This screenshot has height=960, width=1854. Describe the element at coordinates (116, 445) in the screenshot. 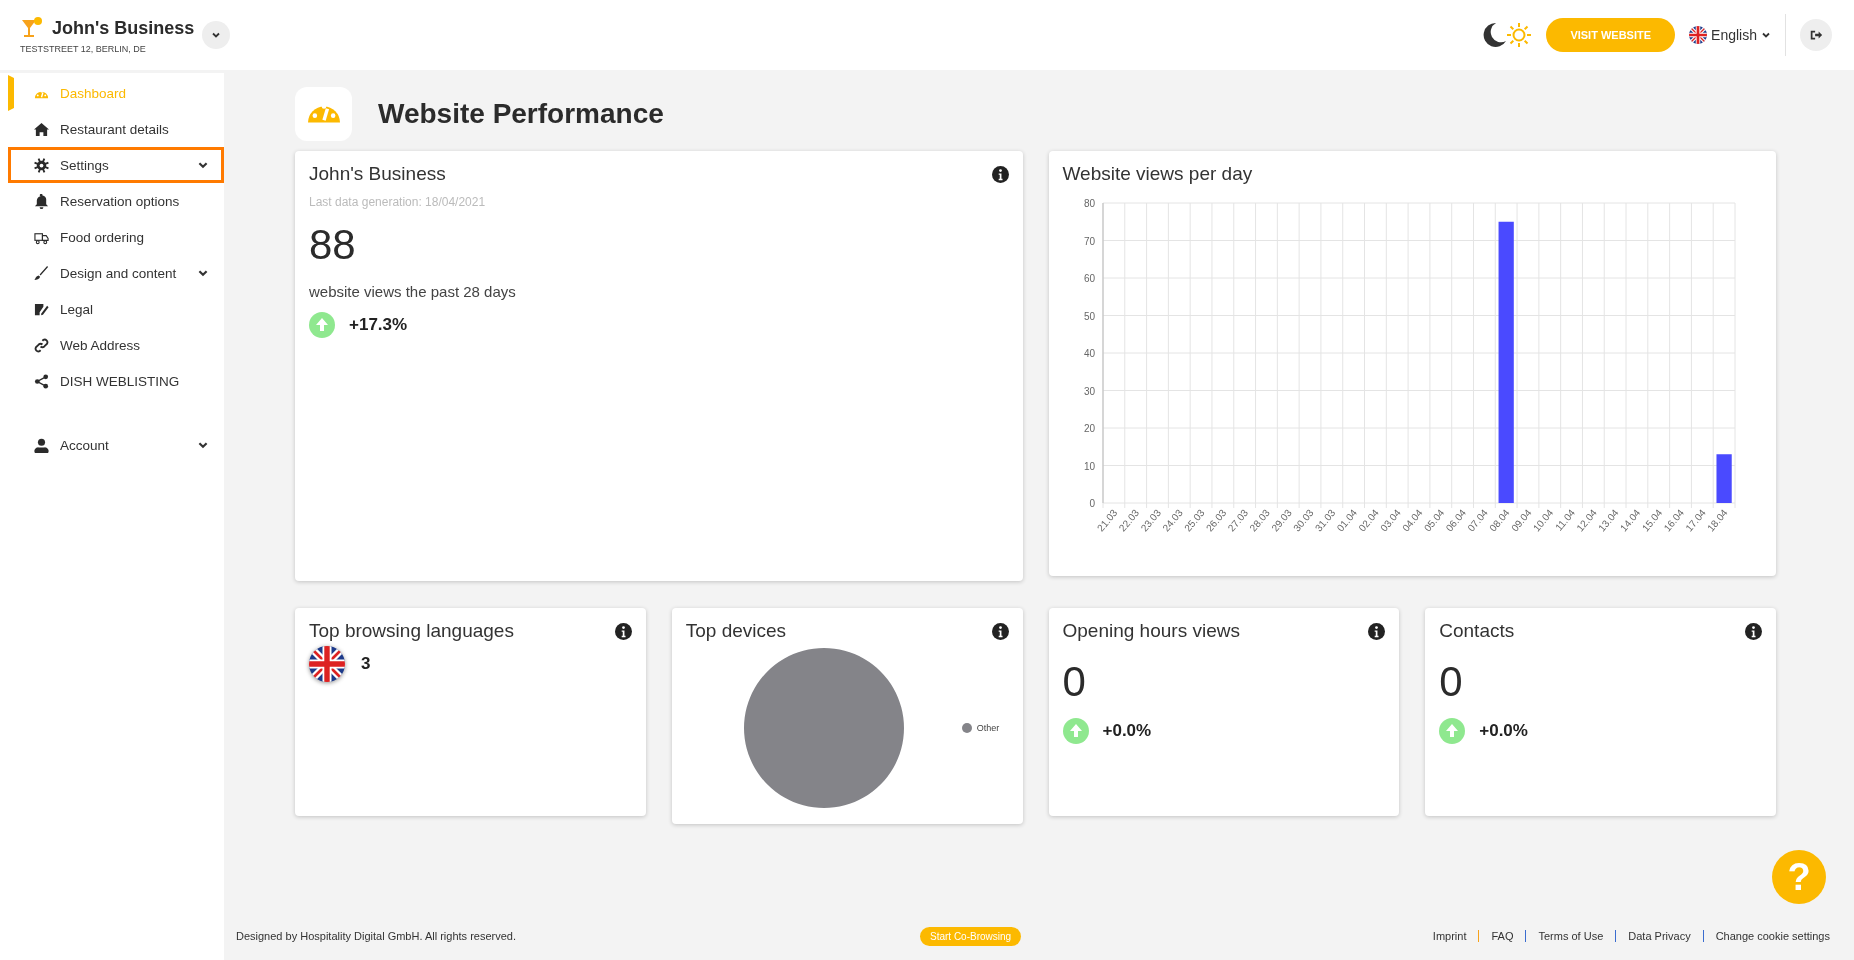

I see `sidebar-item: Account` at that location.